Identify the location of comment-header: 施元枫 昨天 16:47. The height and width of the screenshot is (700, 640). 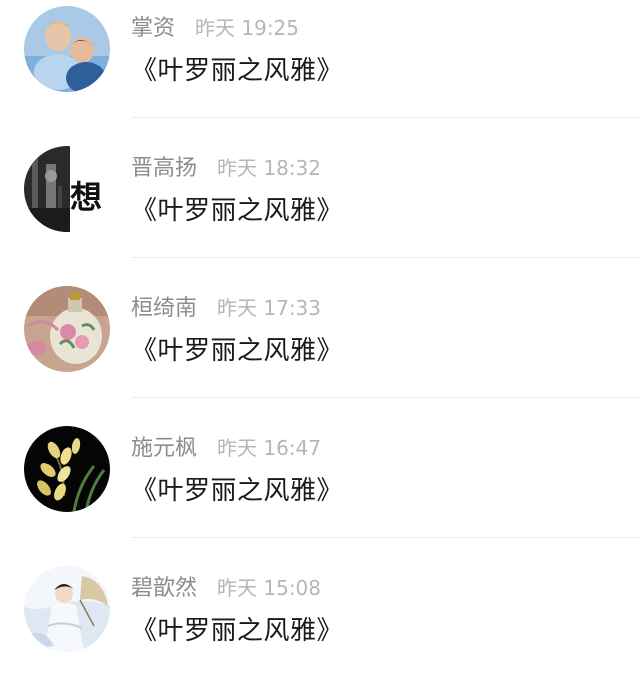
(226, 446).